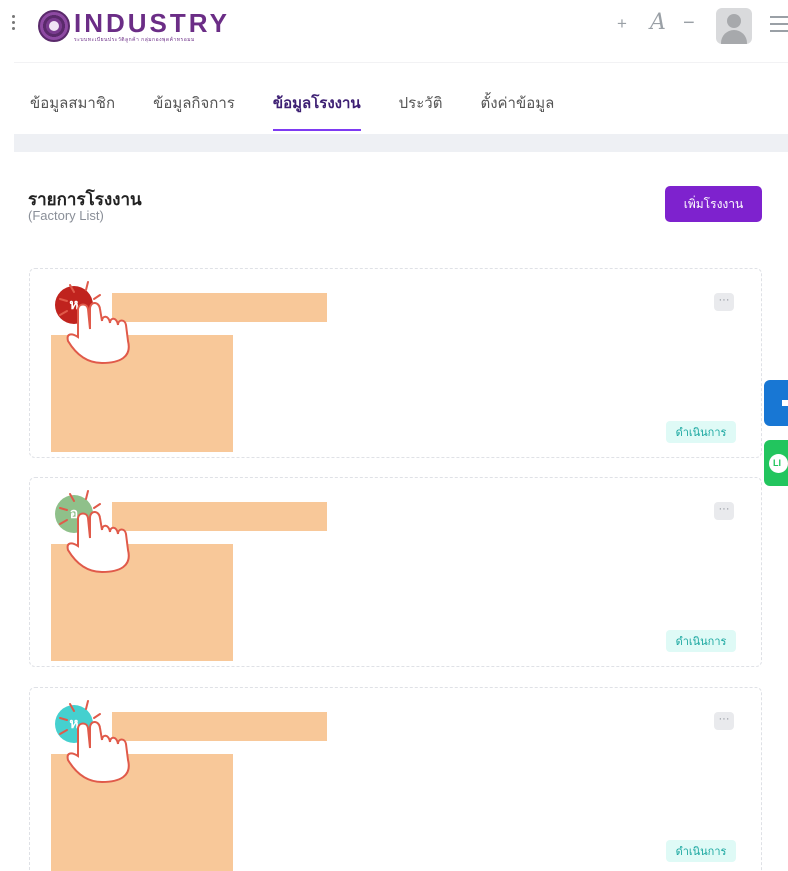 This screenshot has width=788, height=871. I want to click on section-subtitle: (Factory List), so click(66, 215).